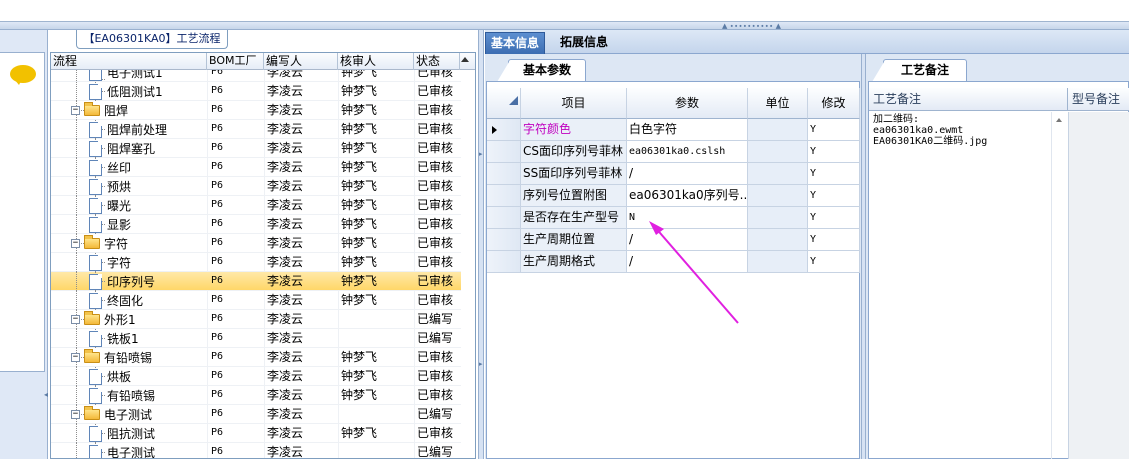 The height and width of the screenshot is (459, 1129). I want to click on table-row: 烘板 P6 李凌云 钟梦飞 已审核, so click(256, 376).